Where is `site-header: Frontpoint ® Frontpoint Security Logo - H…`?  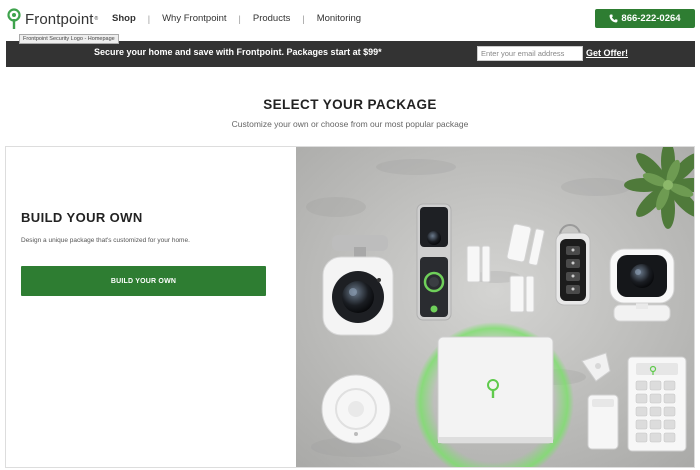
site-header: Frontpoint ® Frontpoint Security Logo - H… is located at coordinates (350, 22).